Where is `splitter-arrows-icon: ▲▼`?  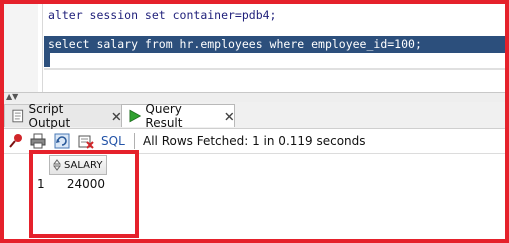 splitter-arrows-icon: ▲▼ is located at coordinates (12, 97).